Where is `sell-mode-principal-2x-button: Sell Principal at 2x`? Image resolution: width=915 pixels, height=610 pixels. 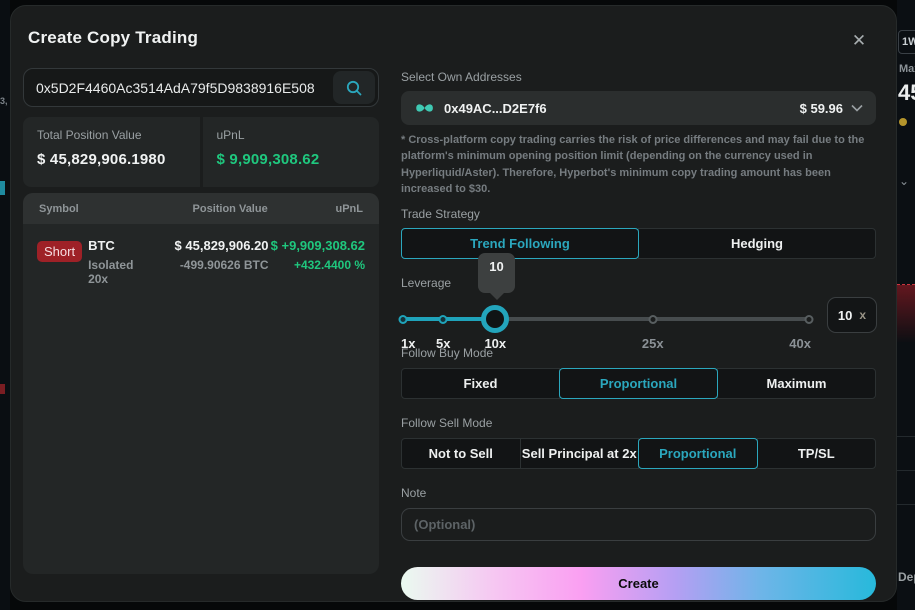
sell-mode-principal-2x-button: Sell Principal at 2x is located at coordinates (579, 453).